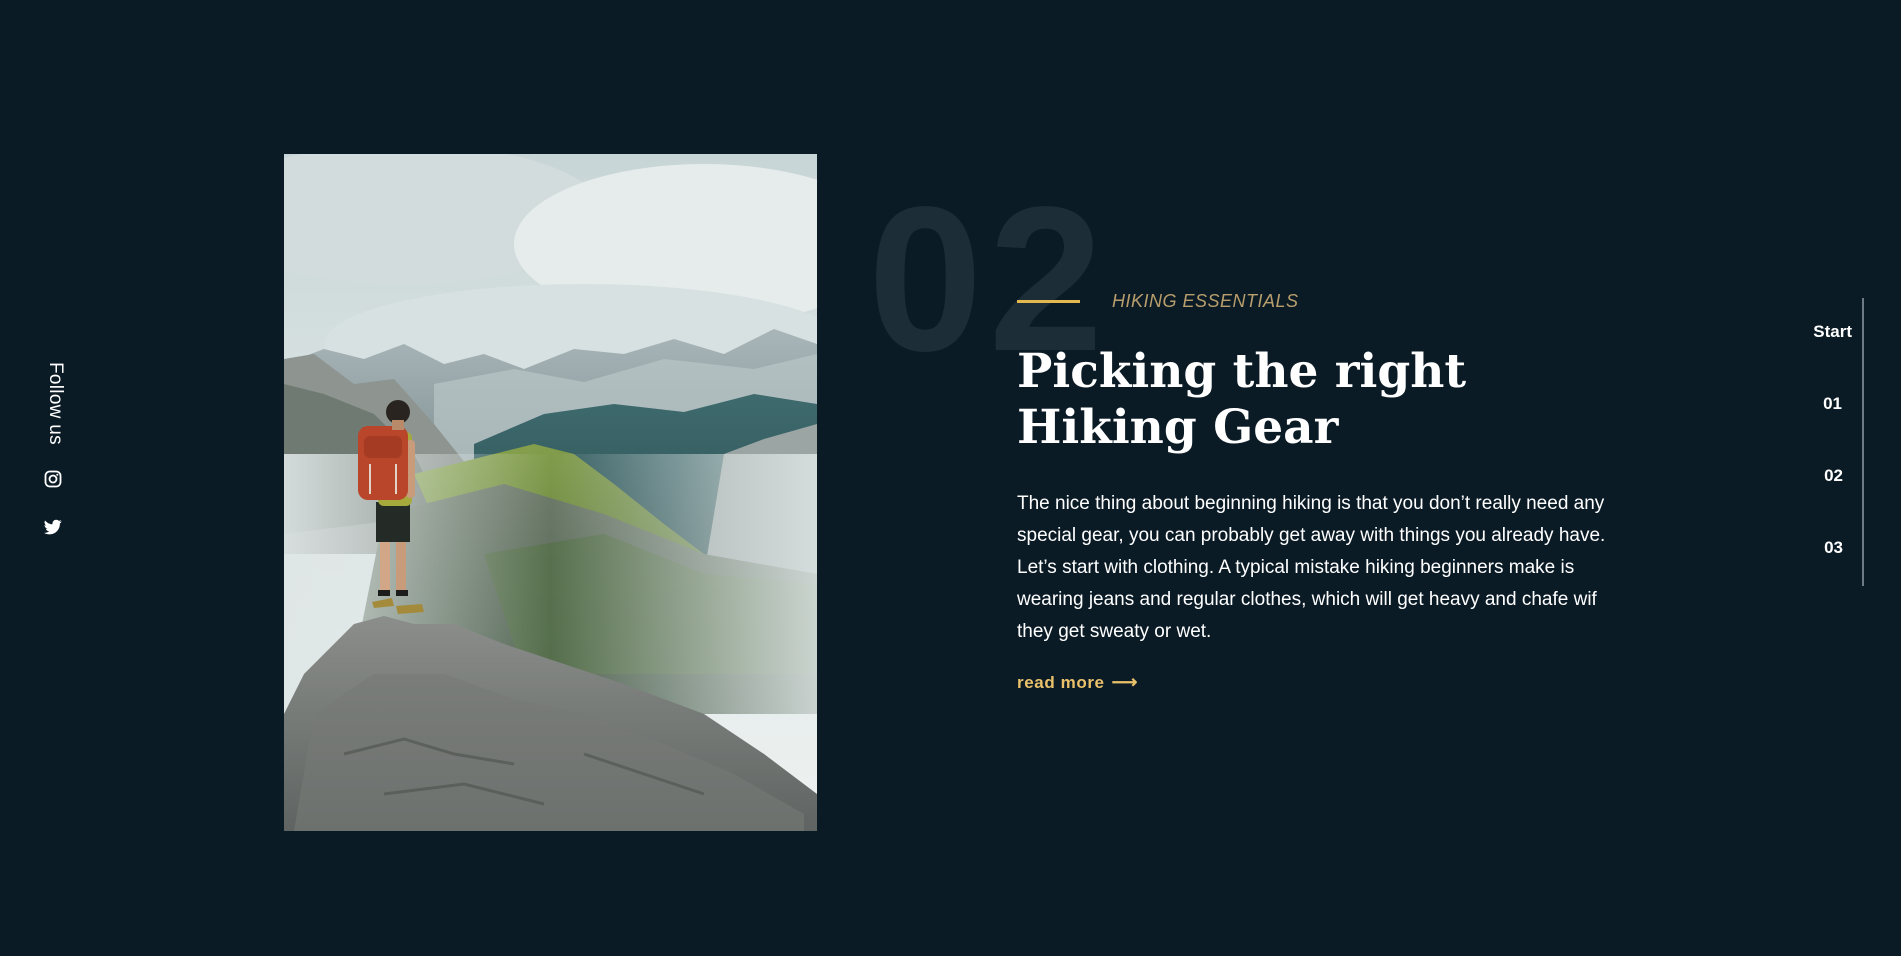 This screenshot has width=1901, height=957. What do you see at coordinates (52, 527) in the screenshot?
I see `twitter-icon` at bounding box center [52, 527].